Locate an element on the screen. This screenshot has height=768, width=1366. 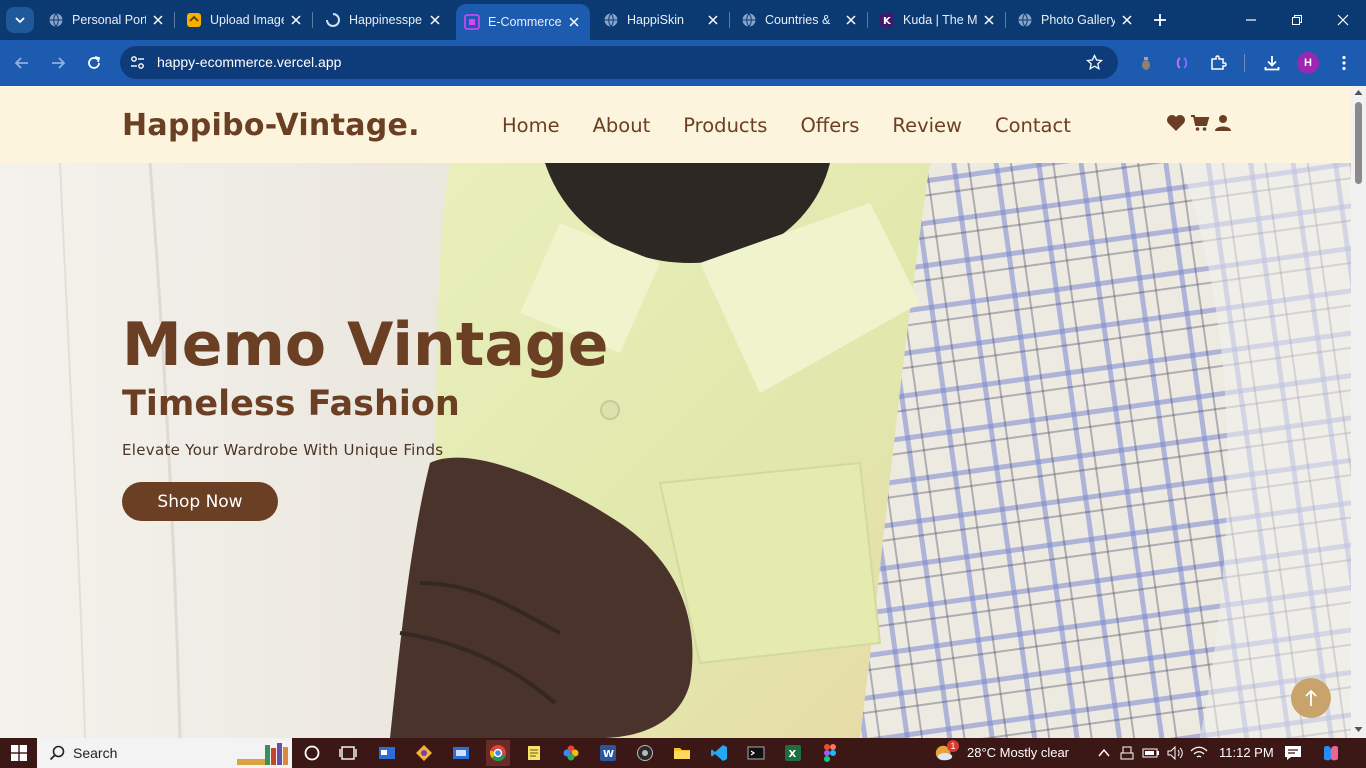
heart-icon is located at coordinates (1176, 125).